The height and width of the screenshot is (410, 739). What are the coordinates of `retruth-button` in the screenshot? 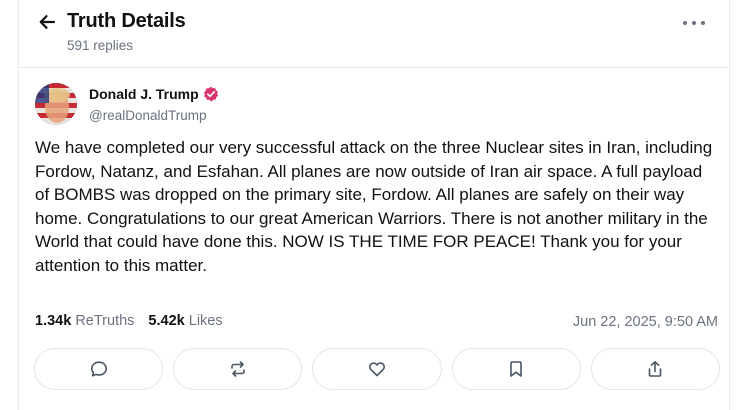 It's located at (238, 369).